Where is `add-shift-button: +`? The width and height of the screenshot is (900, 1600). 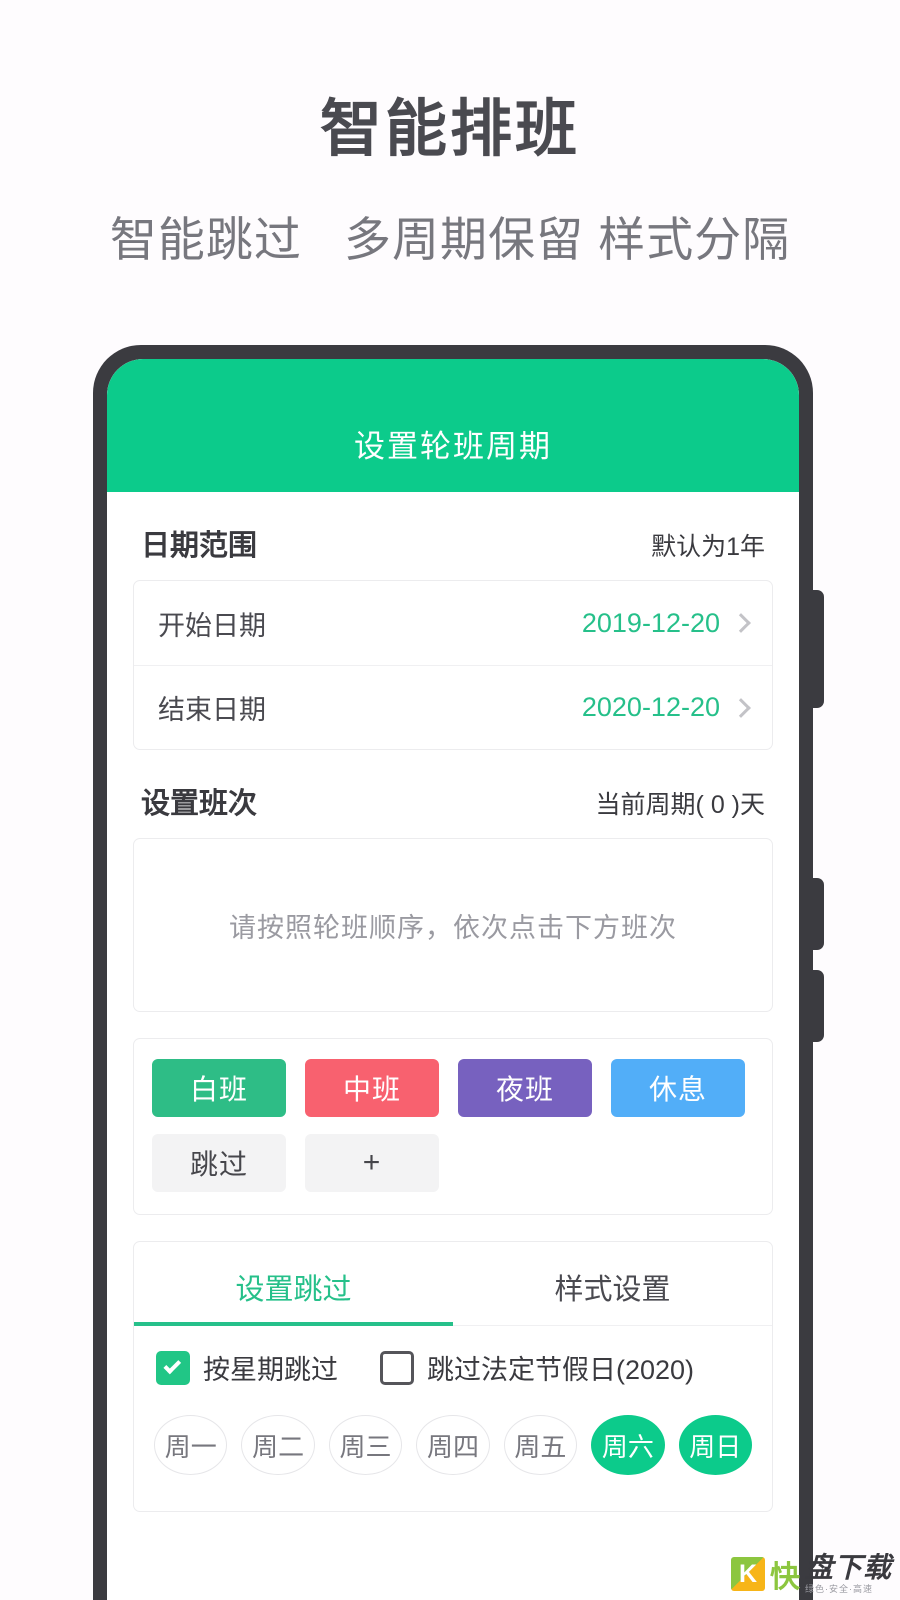 add-shift-button: + is located at coordinates (372, 1163).